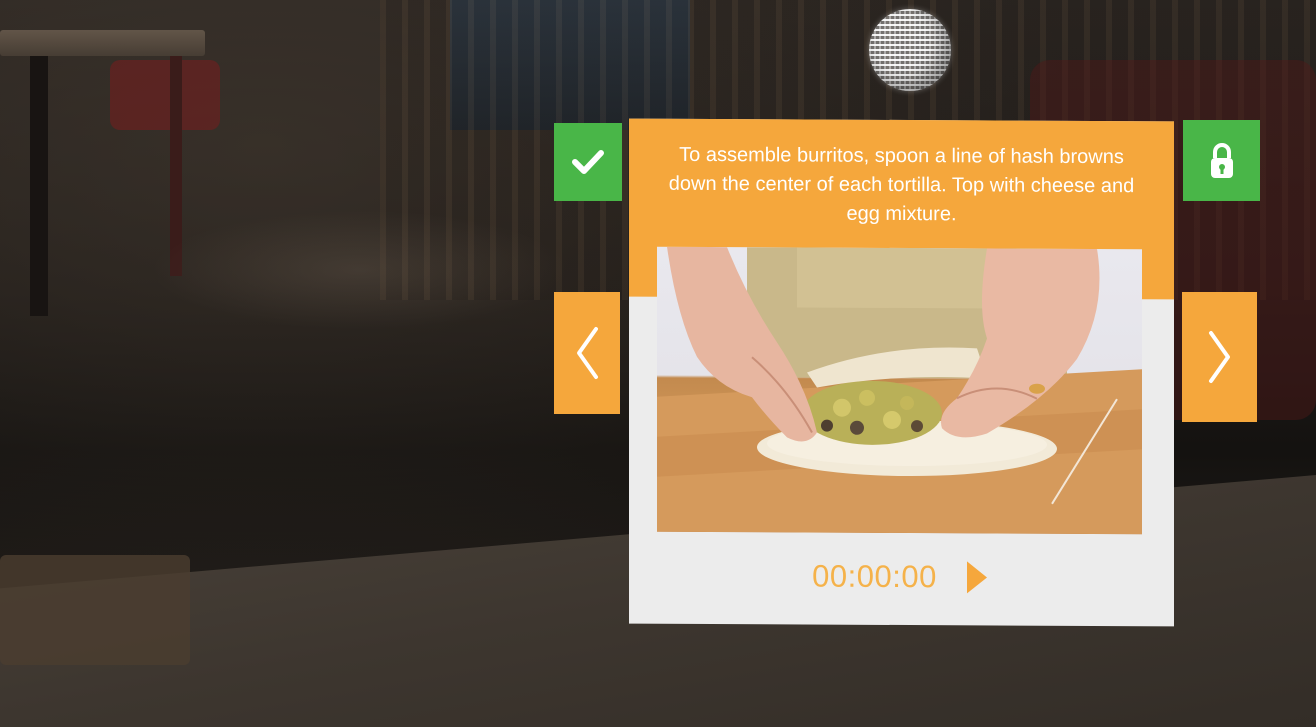 The height and width of the screenshot is (727, 1316). What do you see at coordinates (39, 186) in the screenshot?
I see `background-table-leg` at bounding box center [39, 186].